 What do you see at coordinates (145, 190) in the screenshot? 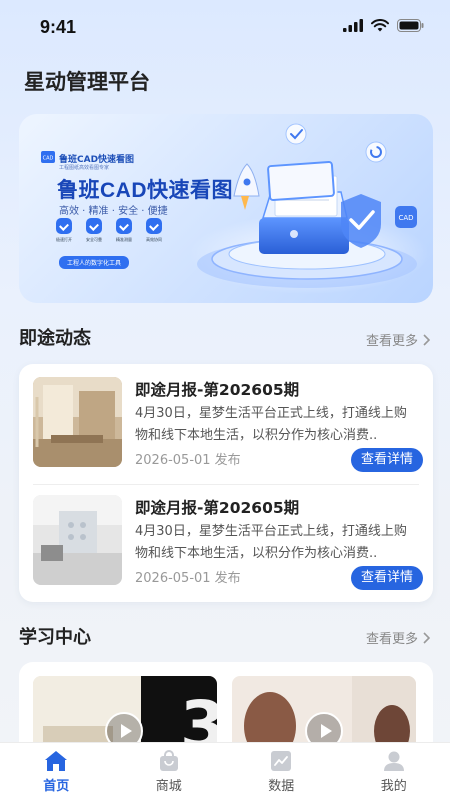
I see `banner-title: 鲁班CAD快速看图` at bounding box center [145, 190].